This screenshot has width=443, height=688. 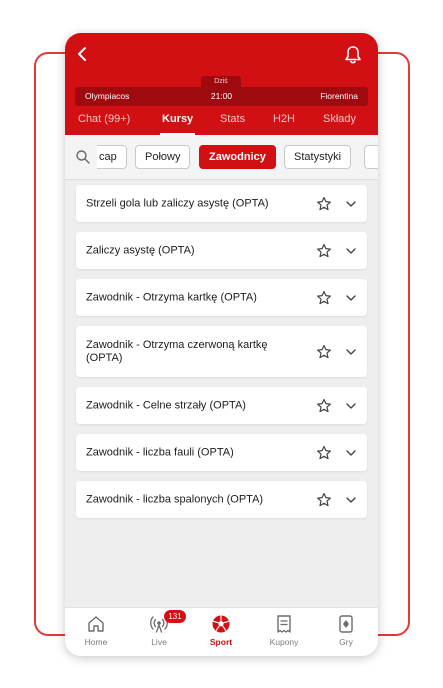 What do you see at coordinates (82, 54) in the screenshot?
I see `back-arrow-icon` at bounding box center [82, 54].